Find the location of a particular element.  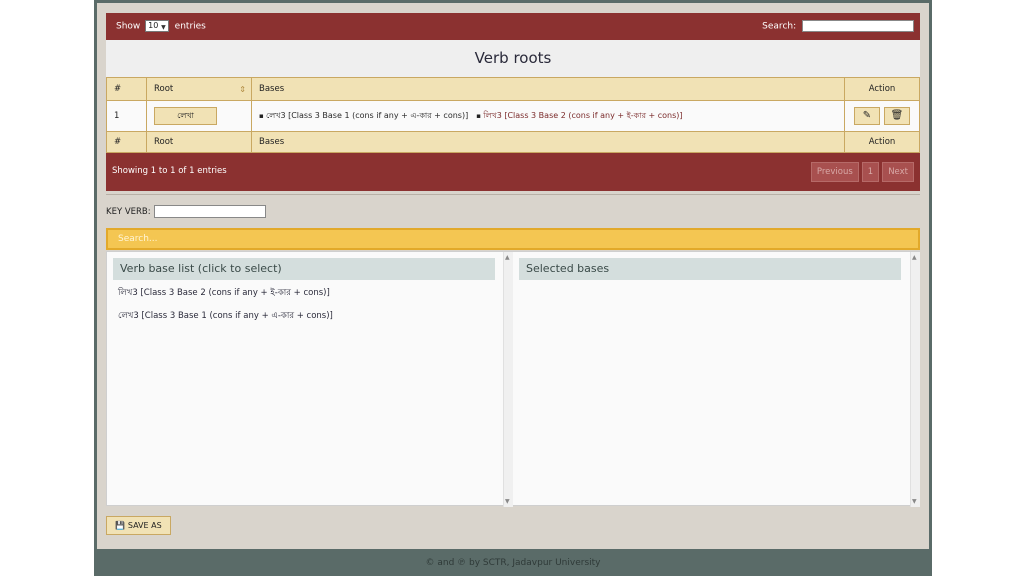

entries-length-control: Show 10 ▼ entries is located at coordinates (161, 26).